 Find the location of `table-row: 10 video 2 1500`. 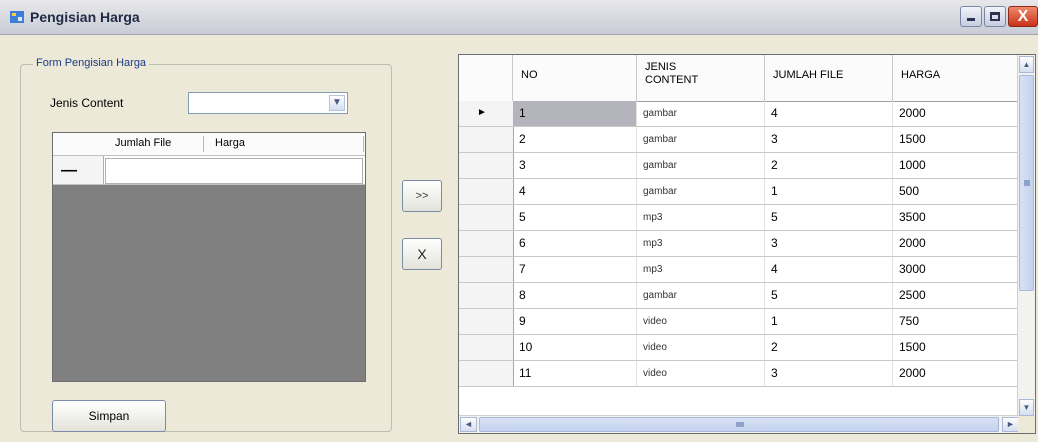

table-row: 10 video 2 1500 is located at coordinates (739, 348).